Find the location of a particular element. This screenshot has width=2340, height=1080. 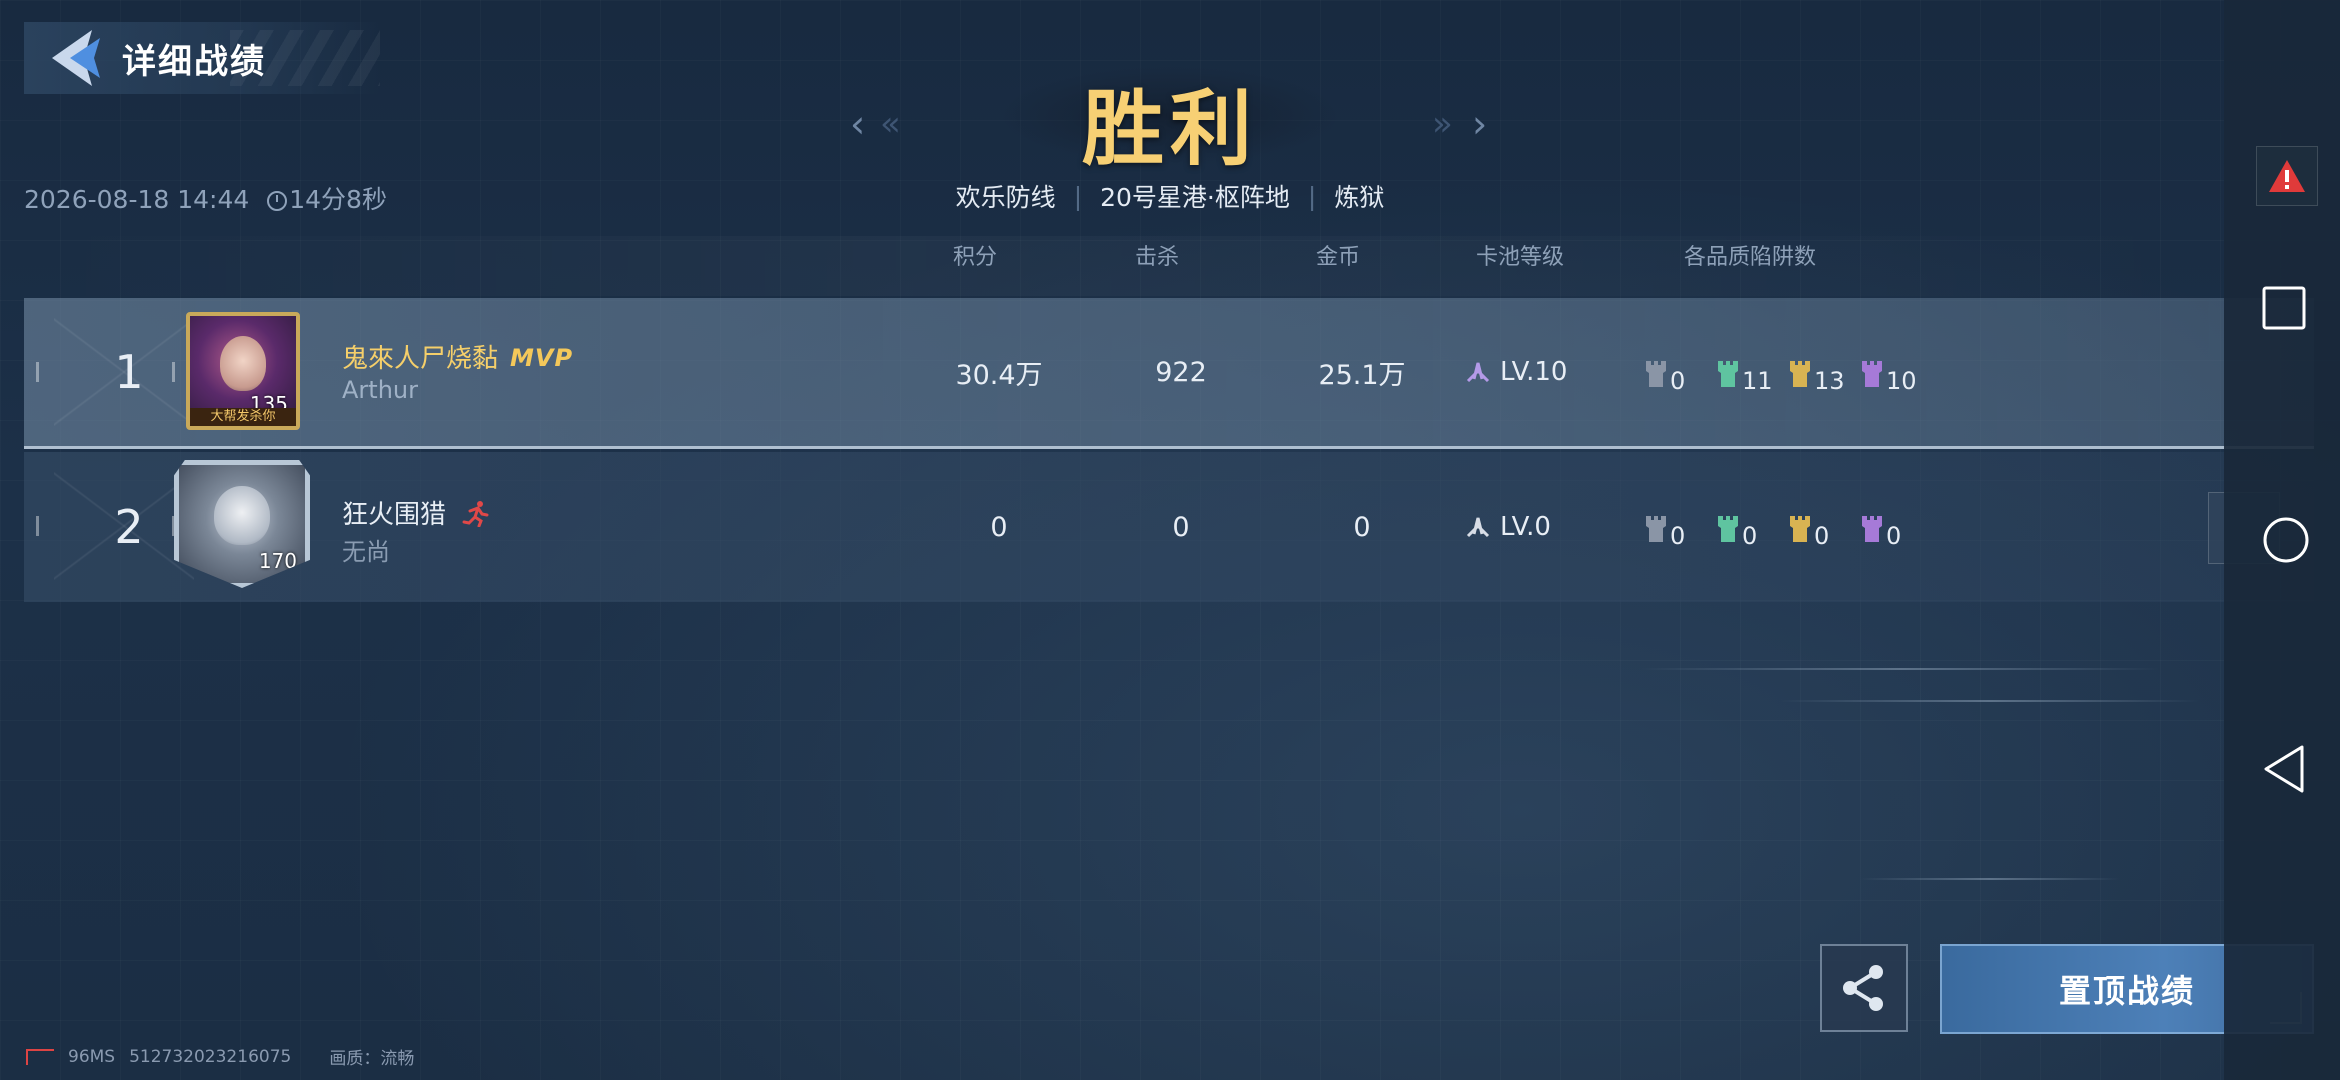

trap-green: 0 is located at coordinates (1747, 527).